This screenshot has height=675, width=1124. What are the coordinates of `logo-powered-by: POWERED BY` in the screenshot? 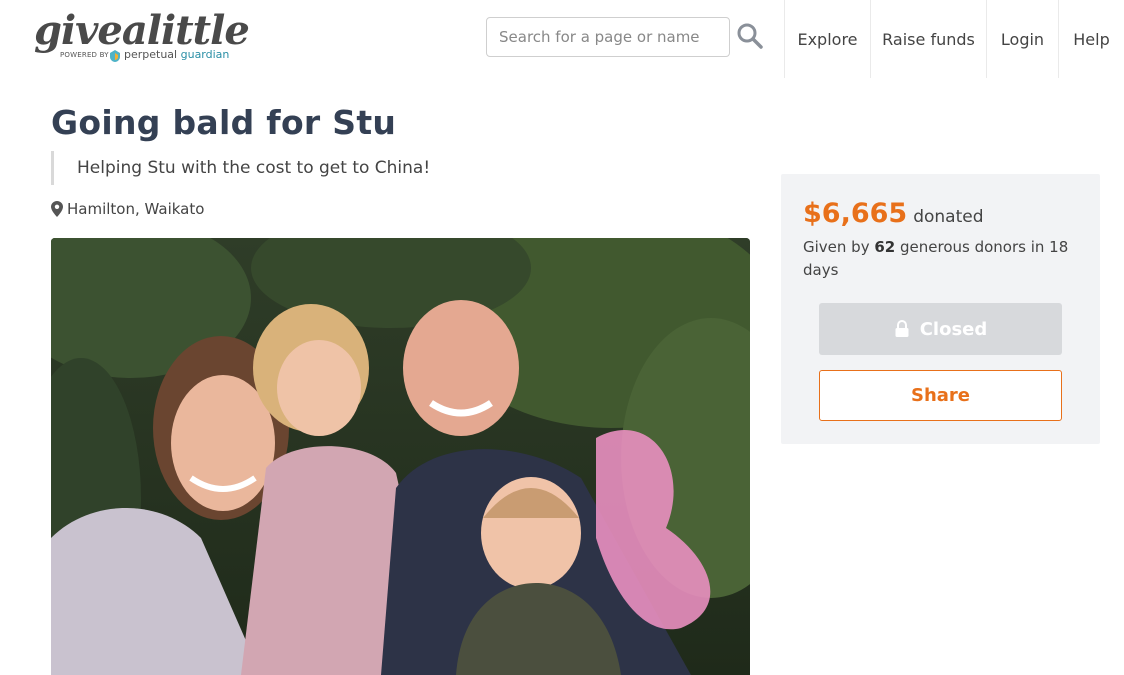 It's located at (84, 55).